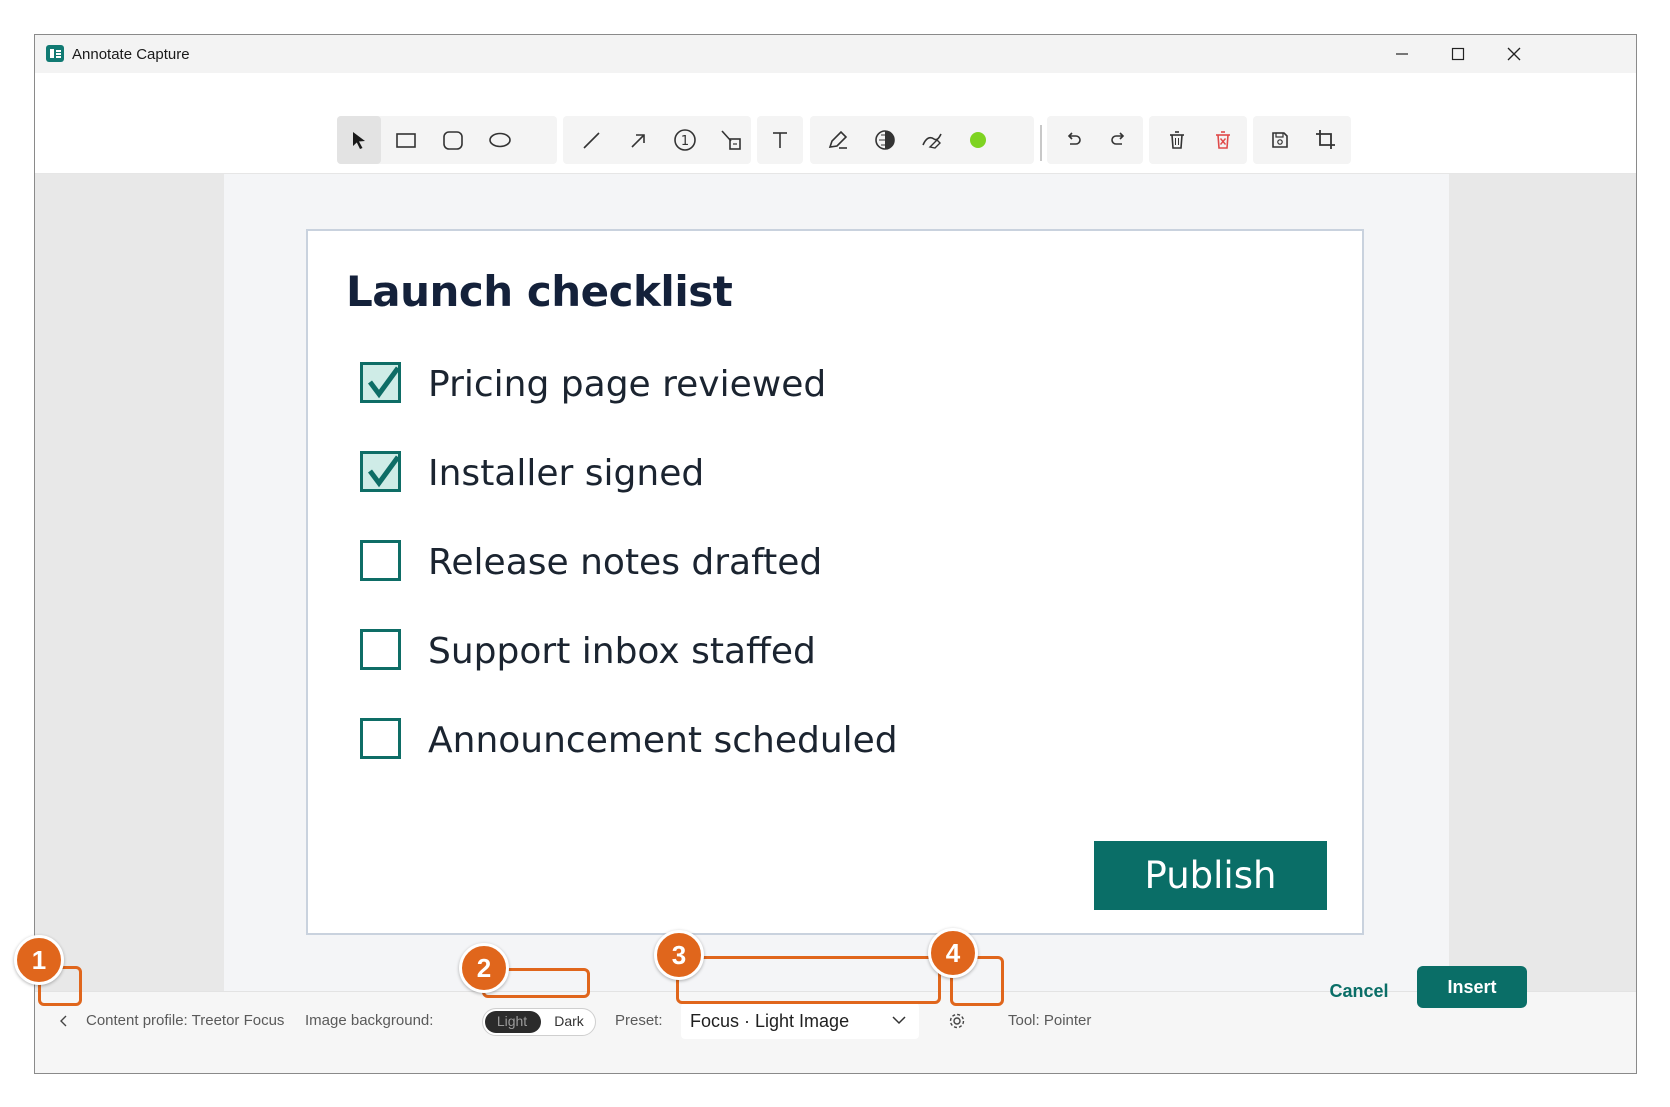  I want to click on pointer-icon, so click(359, 140).